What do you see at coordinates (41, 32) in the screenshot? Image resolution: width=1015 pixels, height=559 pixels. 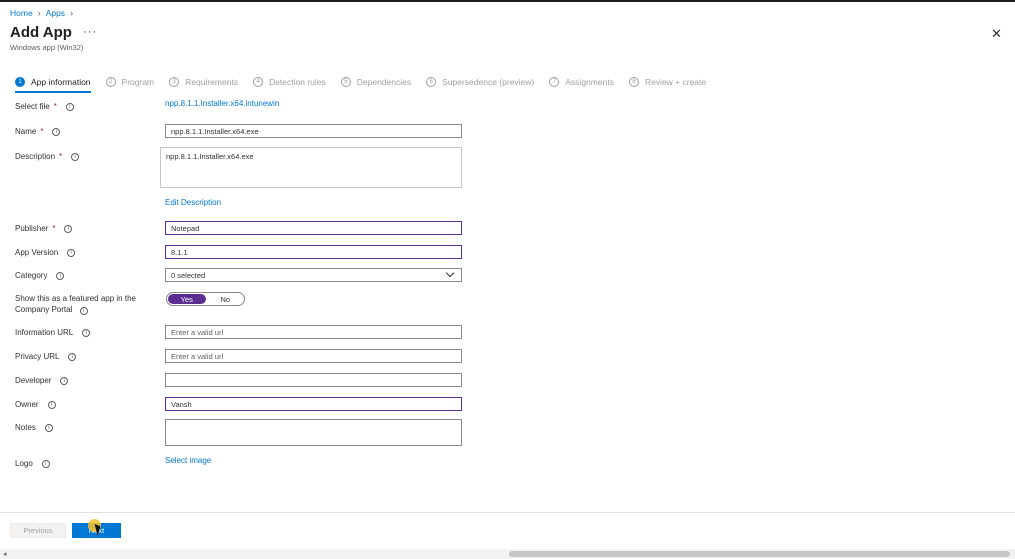 I see `page-title: Add App` at bounding box center [41, 32].